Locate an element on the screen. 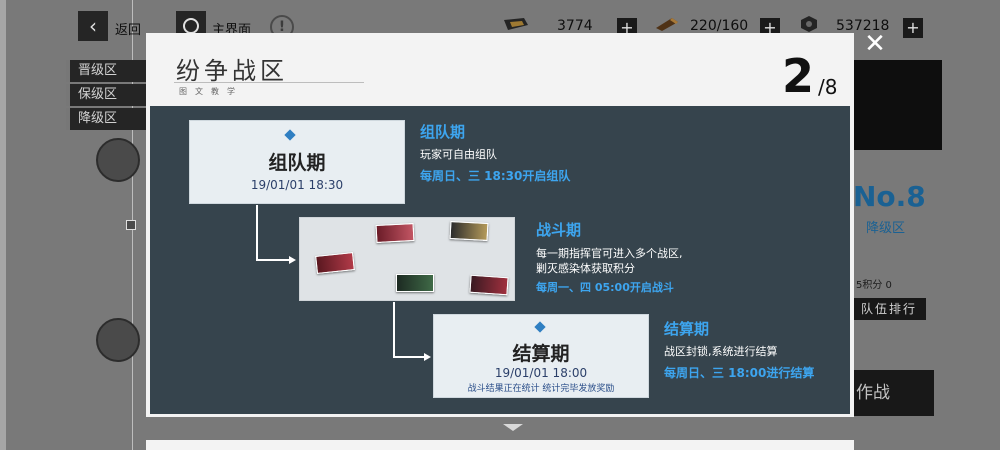  modal-subtitle: 图文教学 is located at coordinates (211, 91).